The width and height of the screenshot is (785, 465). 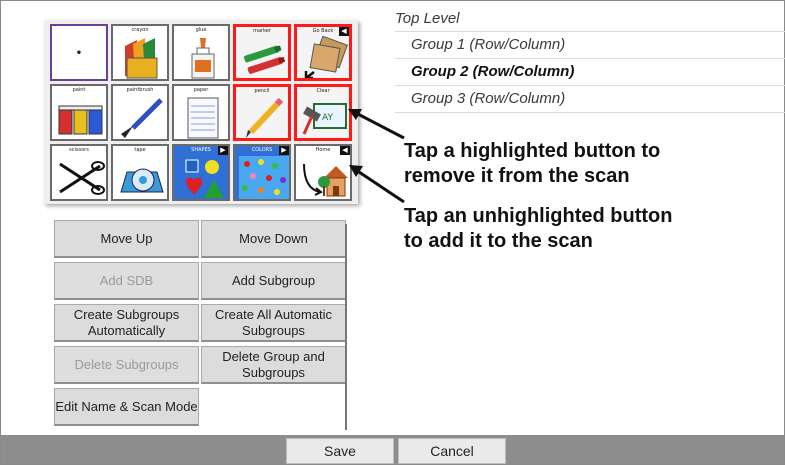 What do you see at coordinates (142, 180) in the screenshot?
I see `tape-icon` at bounding box center [142, 180].